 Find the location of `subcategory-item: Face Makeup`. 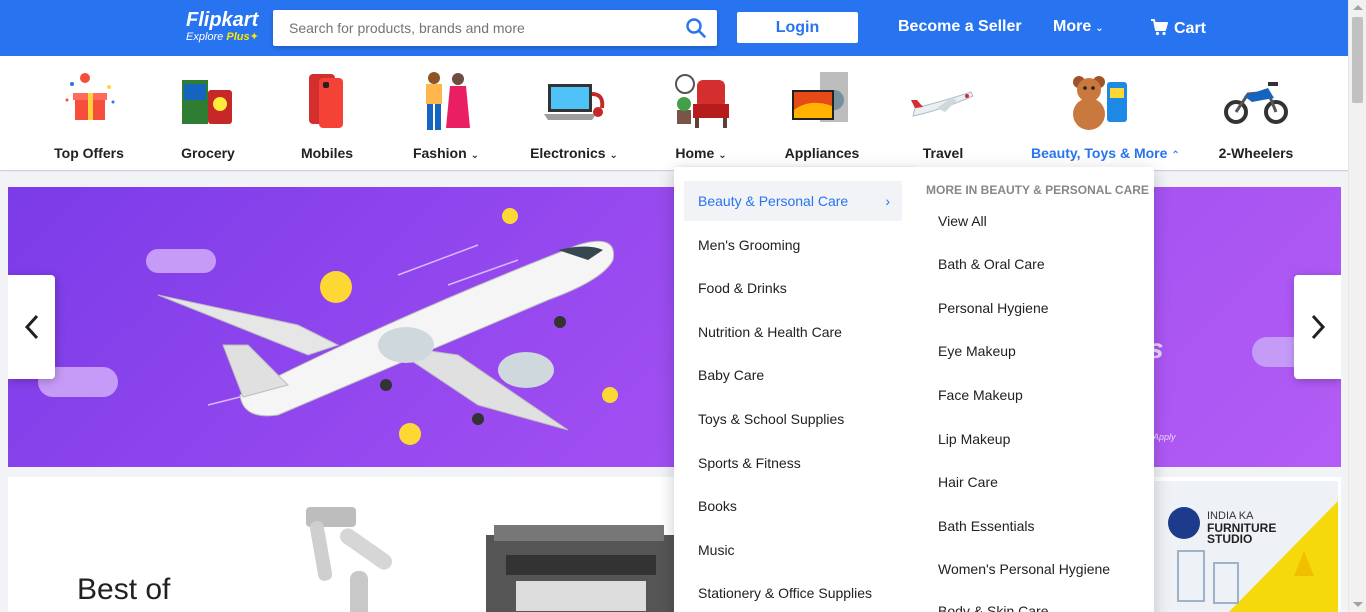

subcategory-item: Face Makeup is located at coordinates (980, 395).